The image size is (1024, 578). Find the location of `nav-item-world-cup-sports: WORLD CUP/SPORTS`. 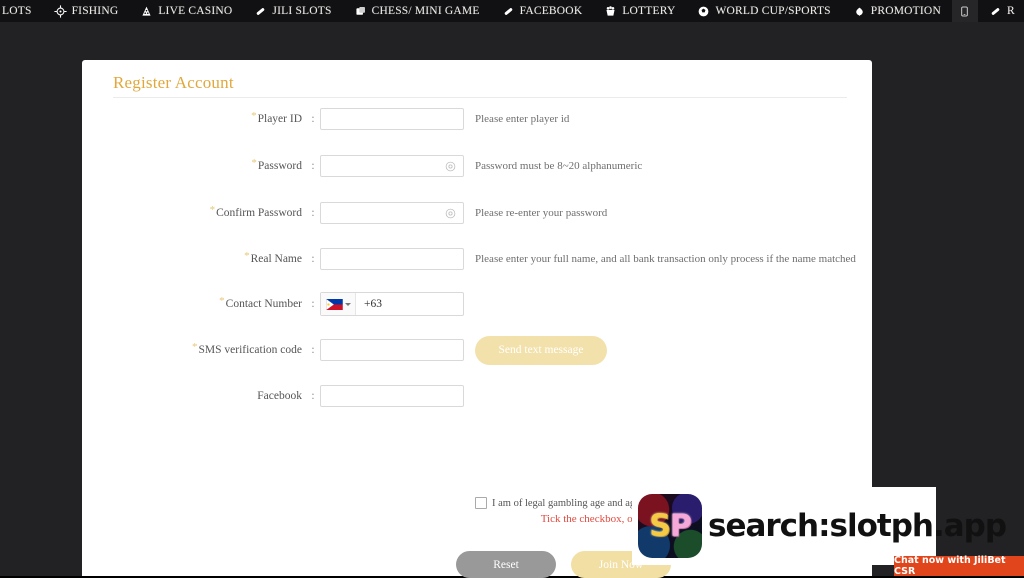

nav-item-world-cup-sports: WORLD CUP/SPORTS is located at coordinates (763, 11).